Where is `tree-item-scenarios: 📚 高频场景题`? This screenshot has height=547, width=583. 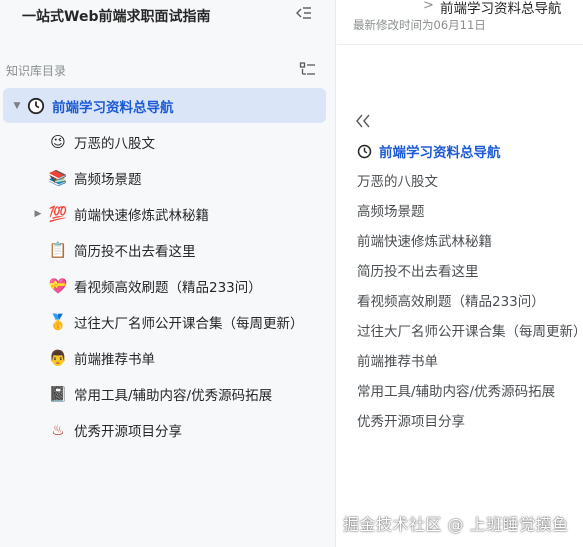
tree-item-scenarios: 📚 高频场景题 is located at coordinates (168, 177).